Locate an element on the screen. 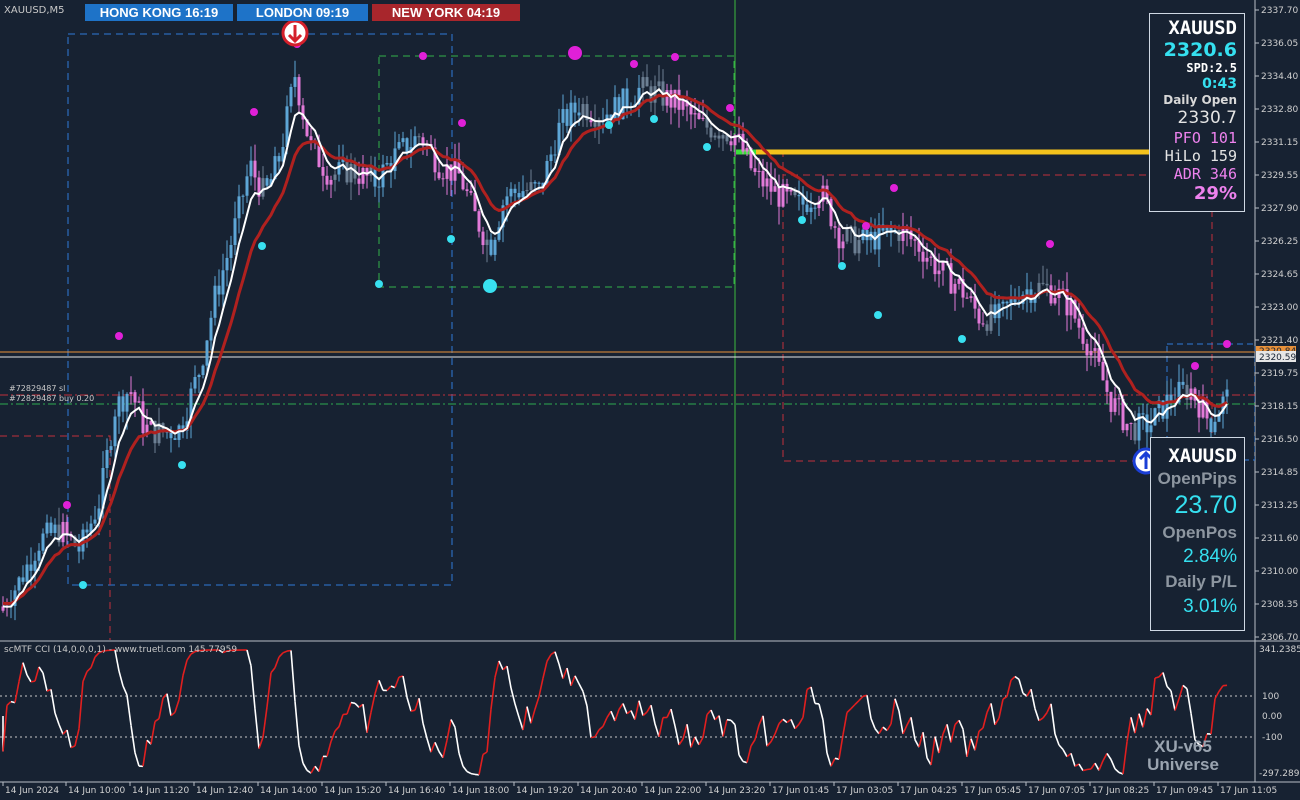  info-timer: 0:43 is located at coordinates (1219, 84).